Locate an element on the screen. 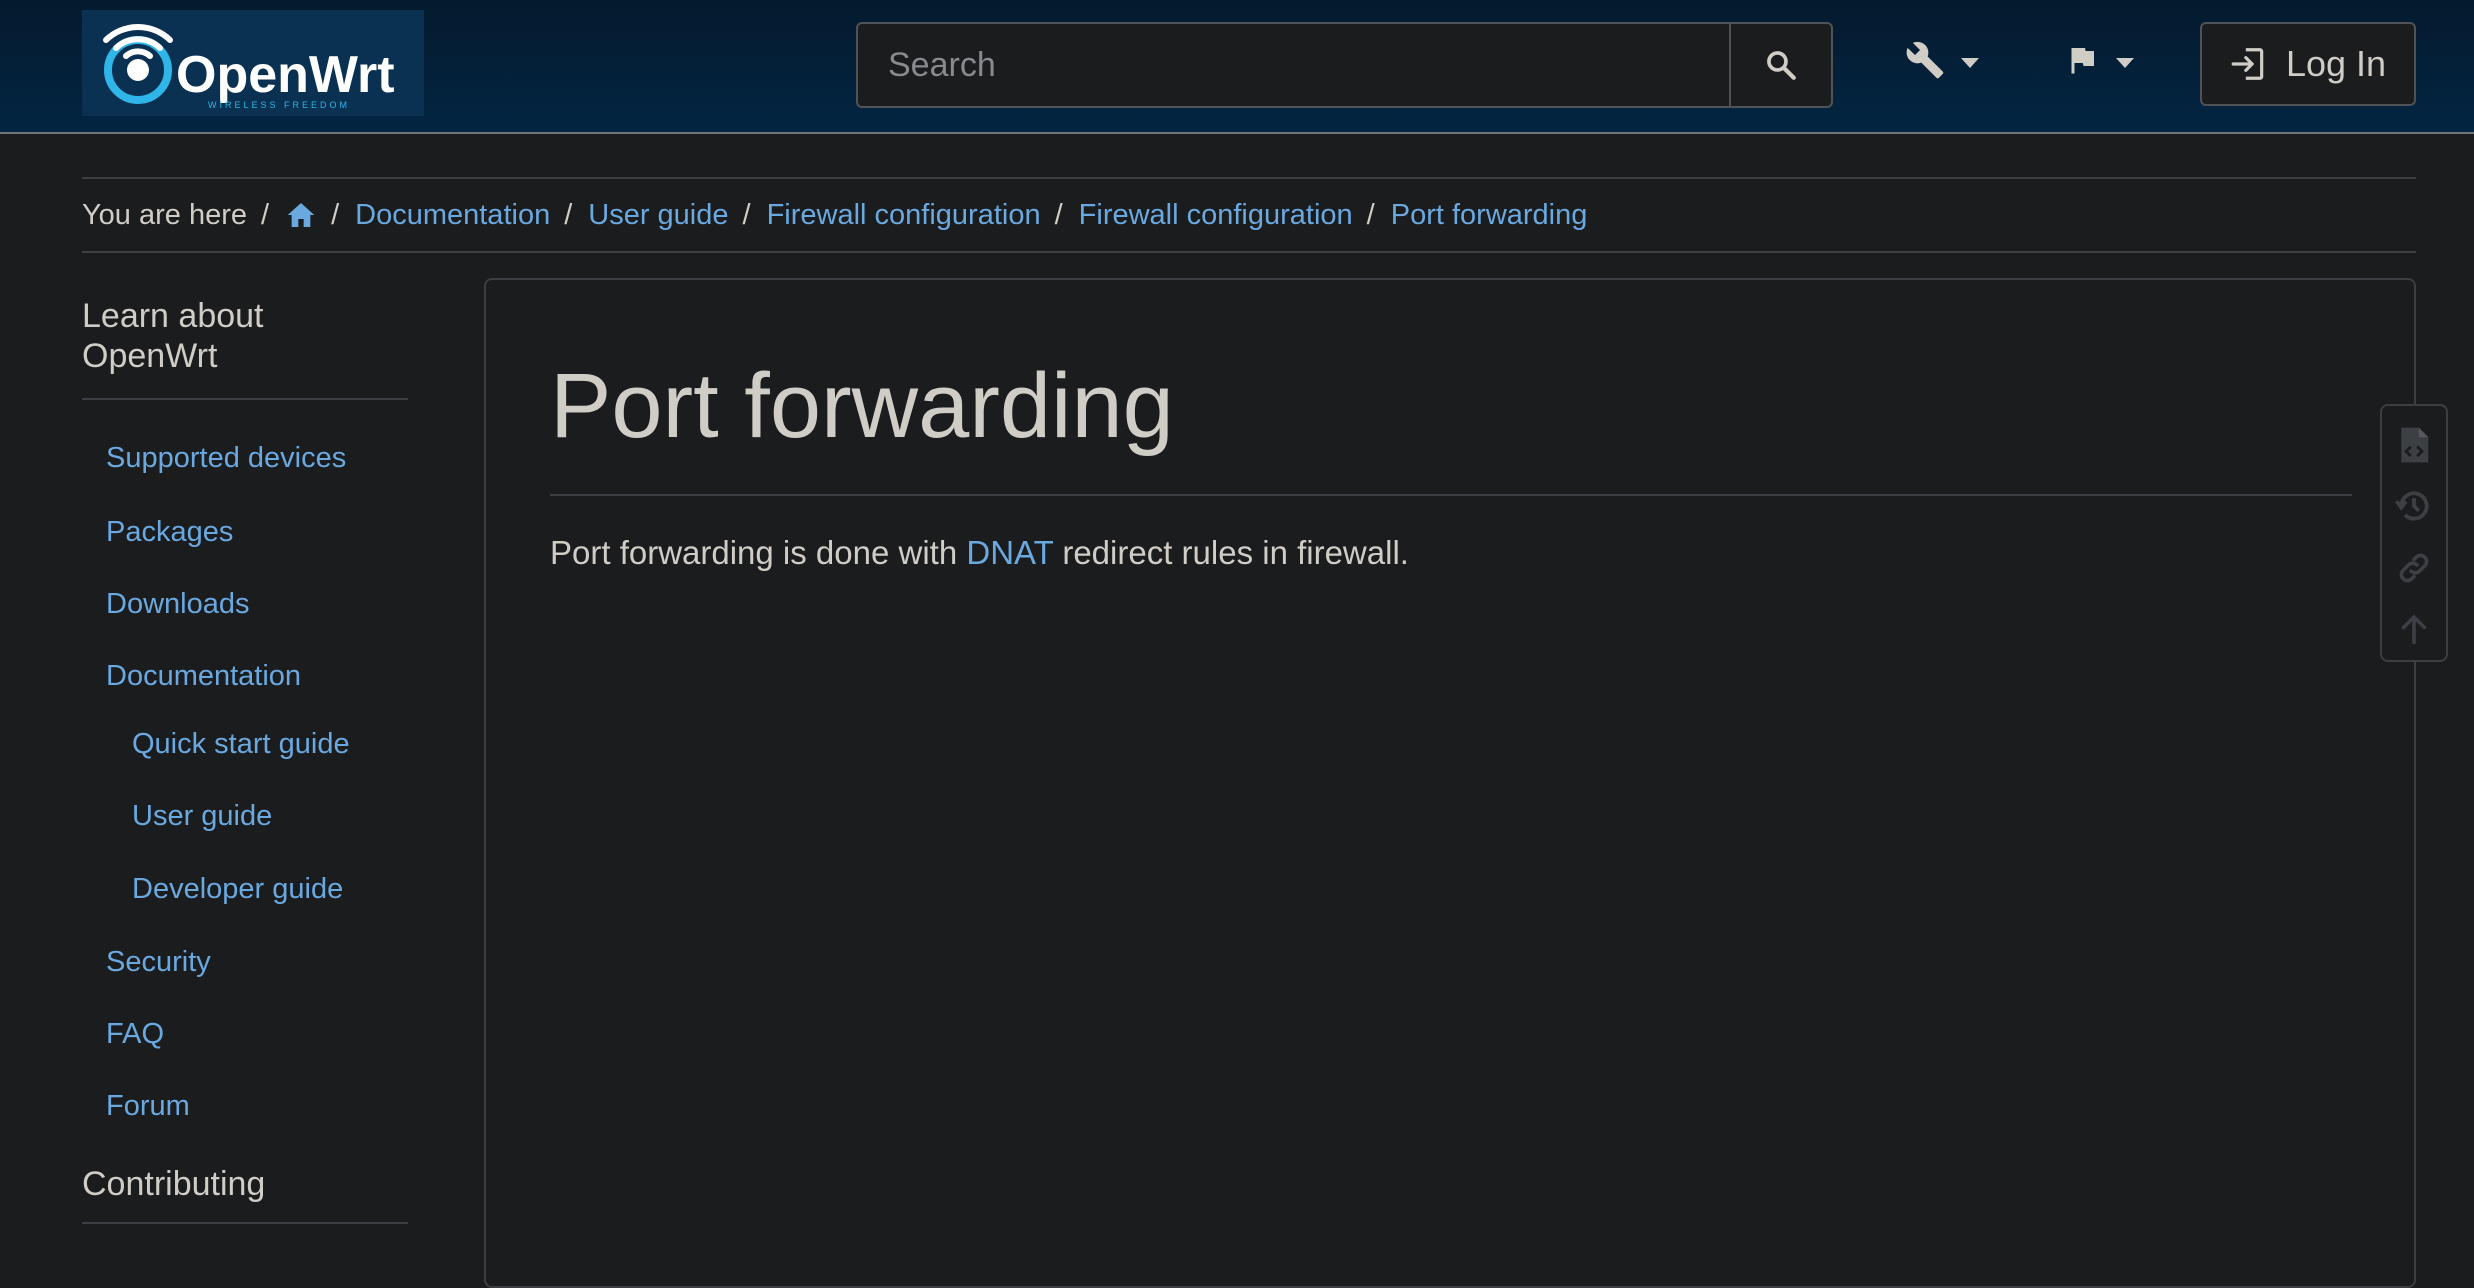 The width and height of the screenshot is (2474, 1288). search-form is located at coordinates (1344, 65).